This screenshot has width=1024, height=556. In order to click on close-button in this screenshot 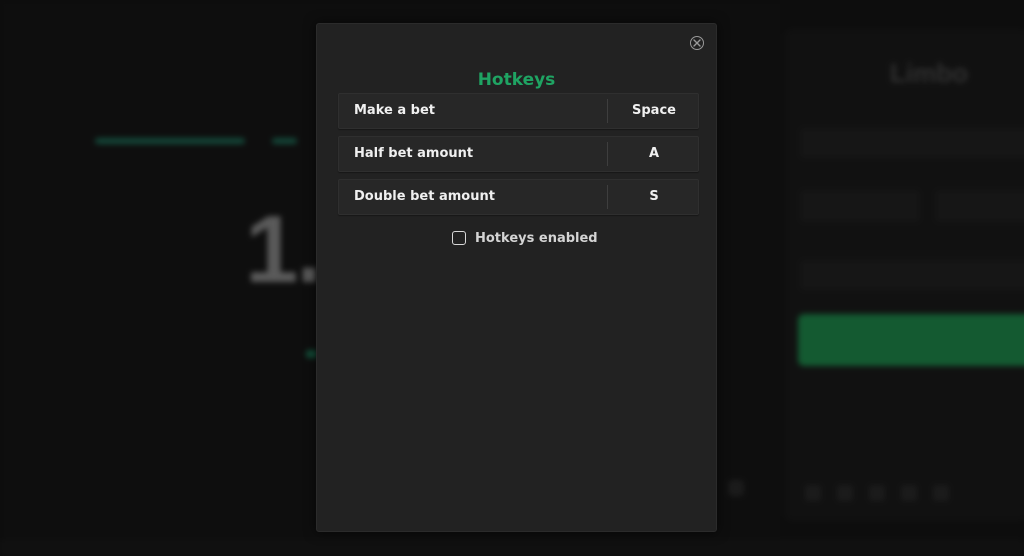, I will do `click(697, 43)`.